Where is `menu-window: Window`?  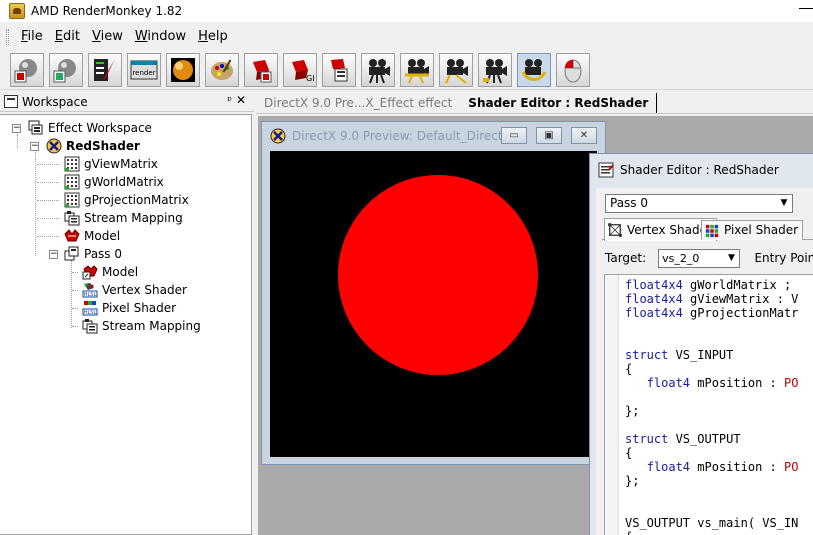
menu-window: Window is located at coordinates (160, 37).